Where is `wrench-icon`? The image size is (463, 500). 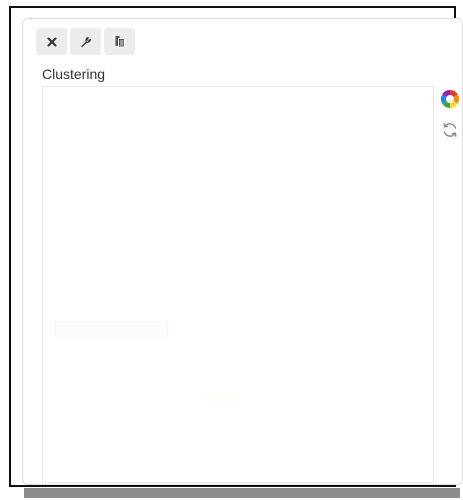 wrench-icon is located at coordinates (85, 41).